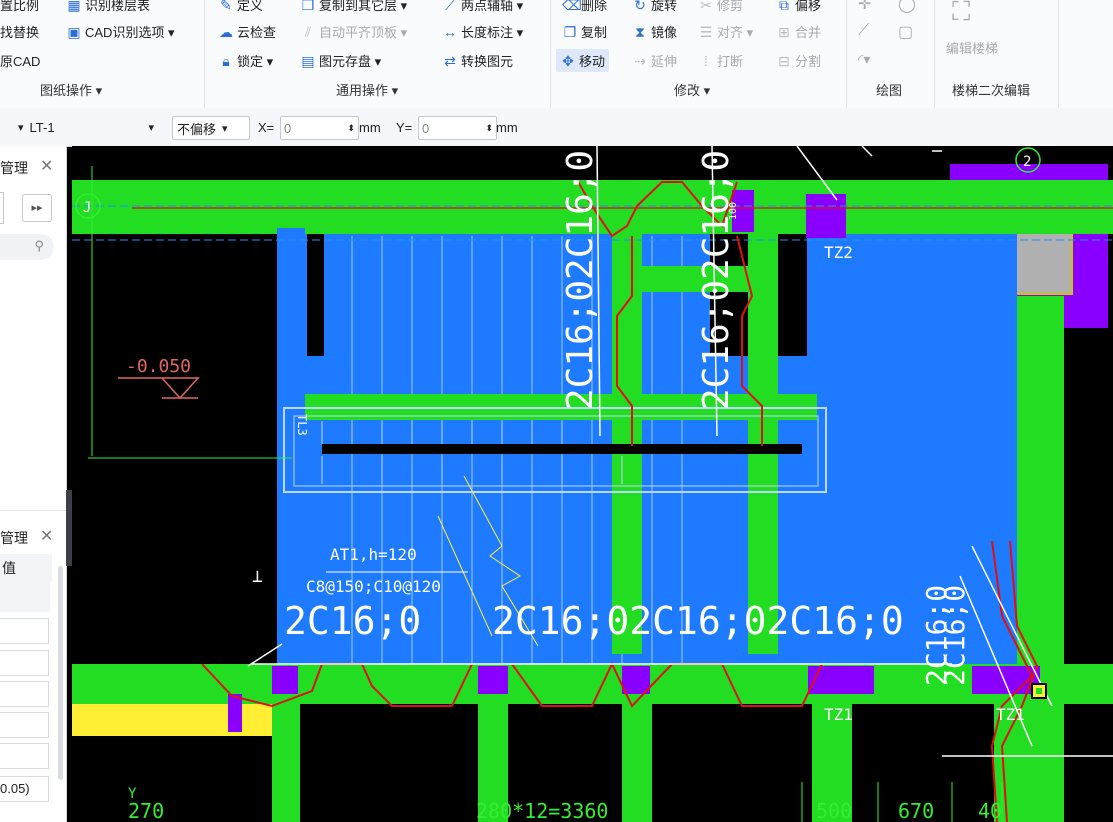  I want to click on rebar-label-bottom: 2C16;0, so click(352, 621).